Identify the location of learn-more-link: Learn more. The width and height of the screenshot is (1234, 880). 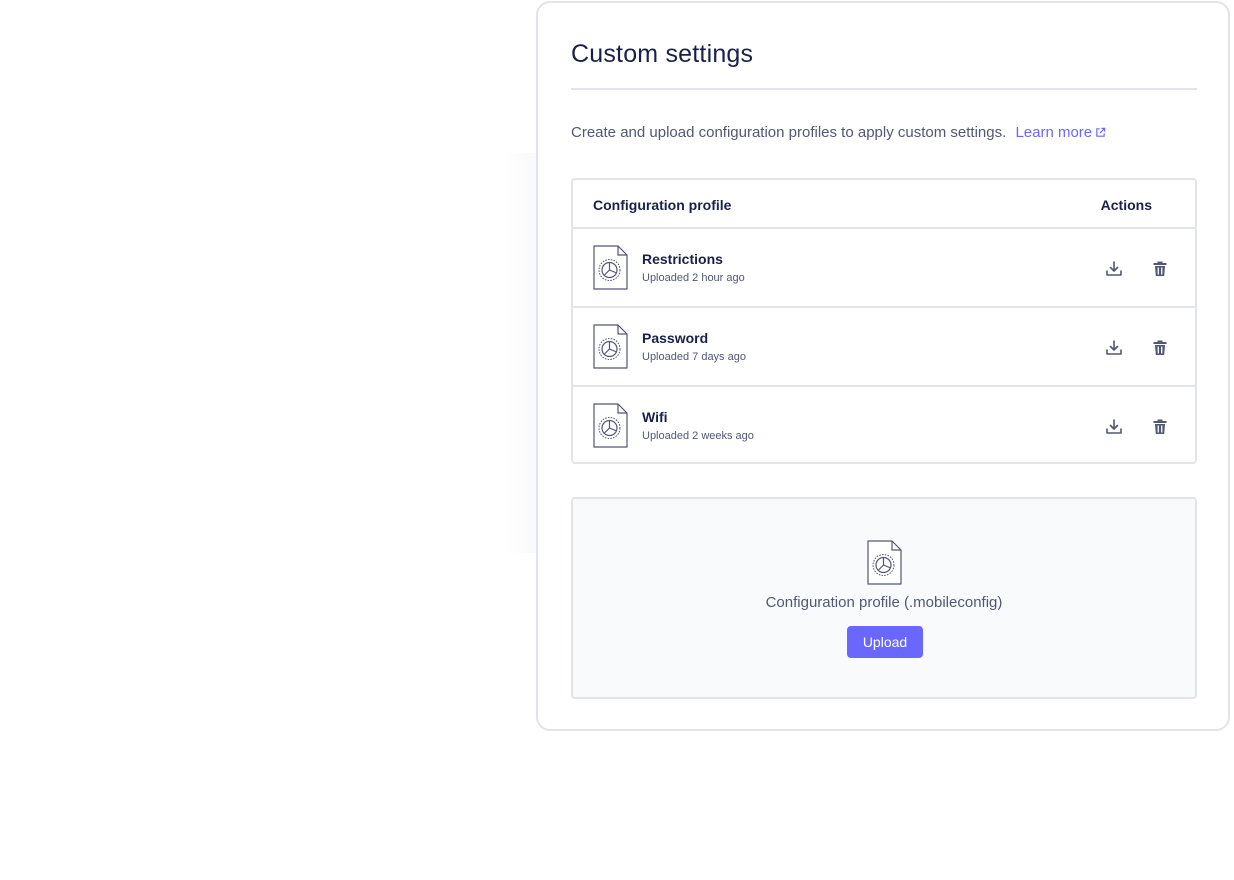
(1060, 132).